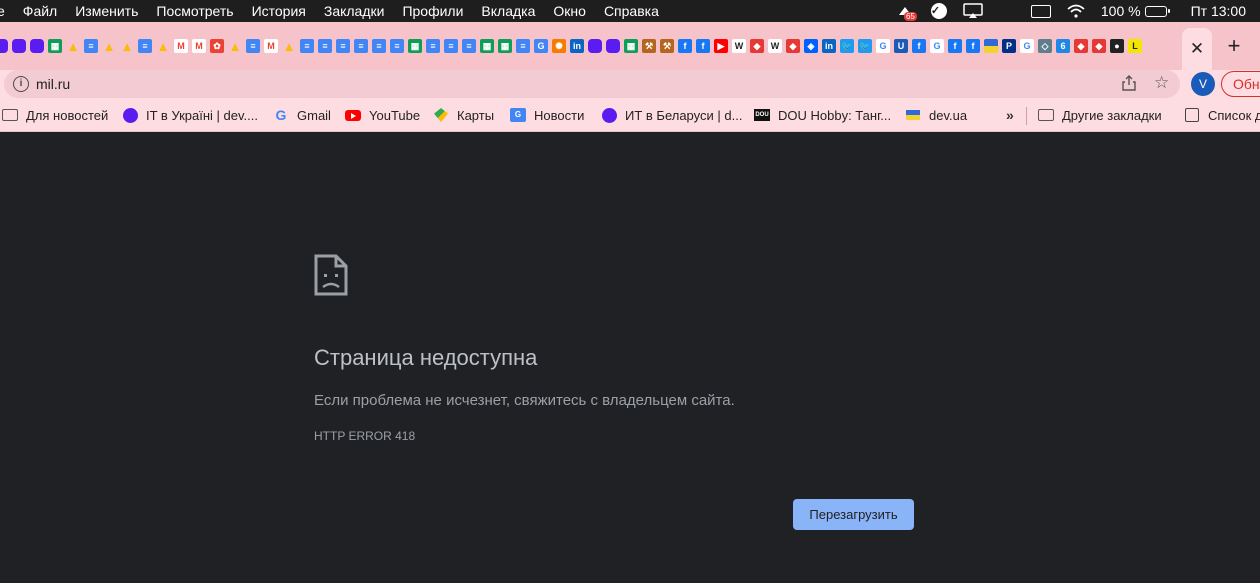 This screenshot has height=583, width=1260. Describe the element at coordinates (1240, 84) in the screenshot. I see `update-button: Обновить` at that location.